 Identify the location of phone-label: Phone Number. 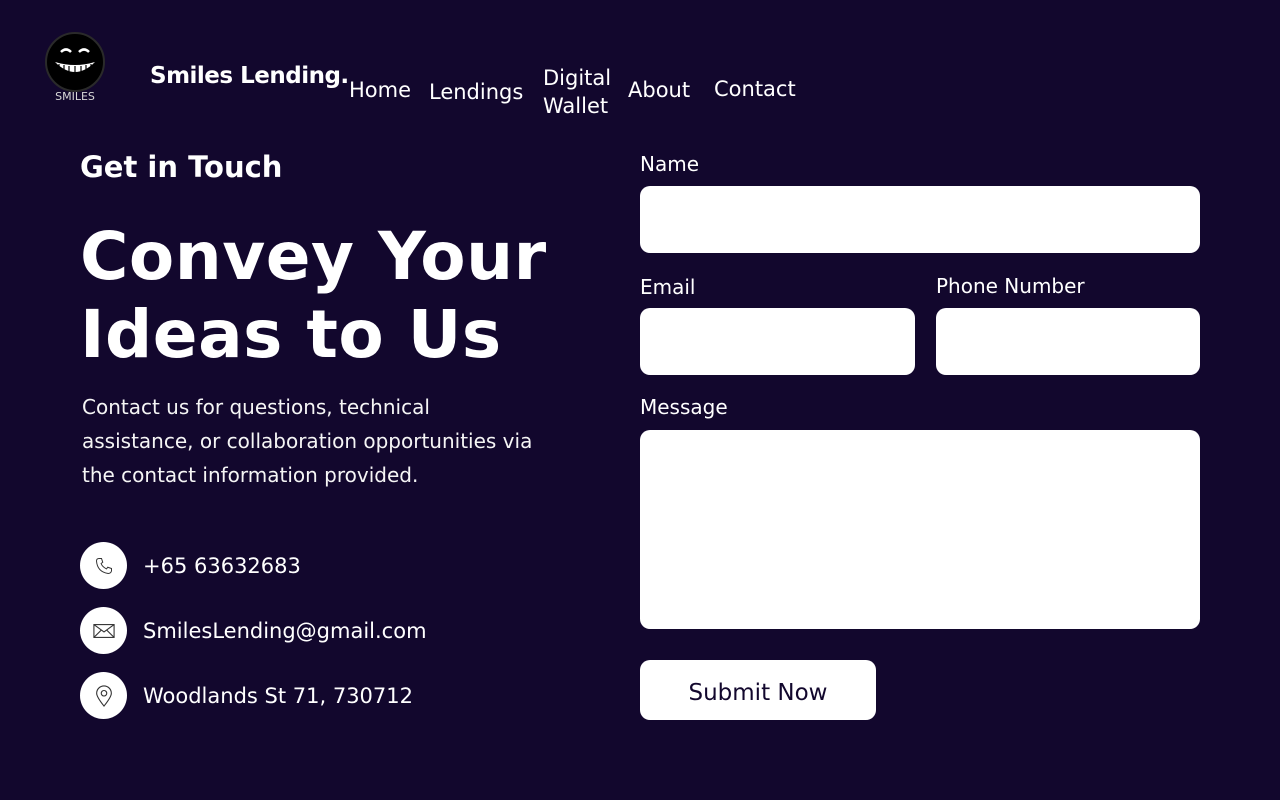
(1010, 286).